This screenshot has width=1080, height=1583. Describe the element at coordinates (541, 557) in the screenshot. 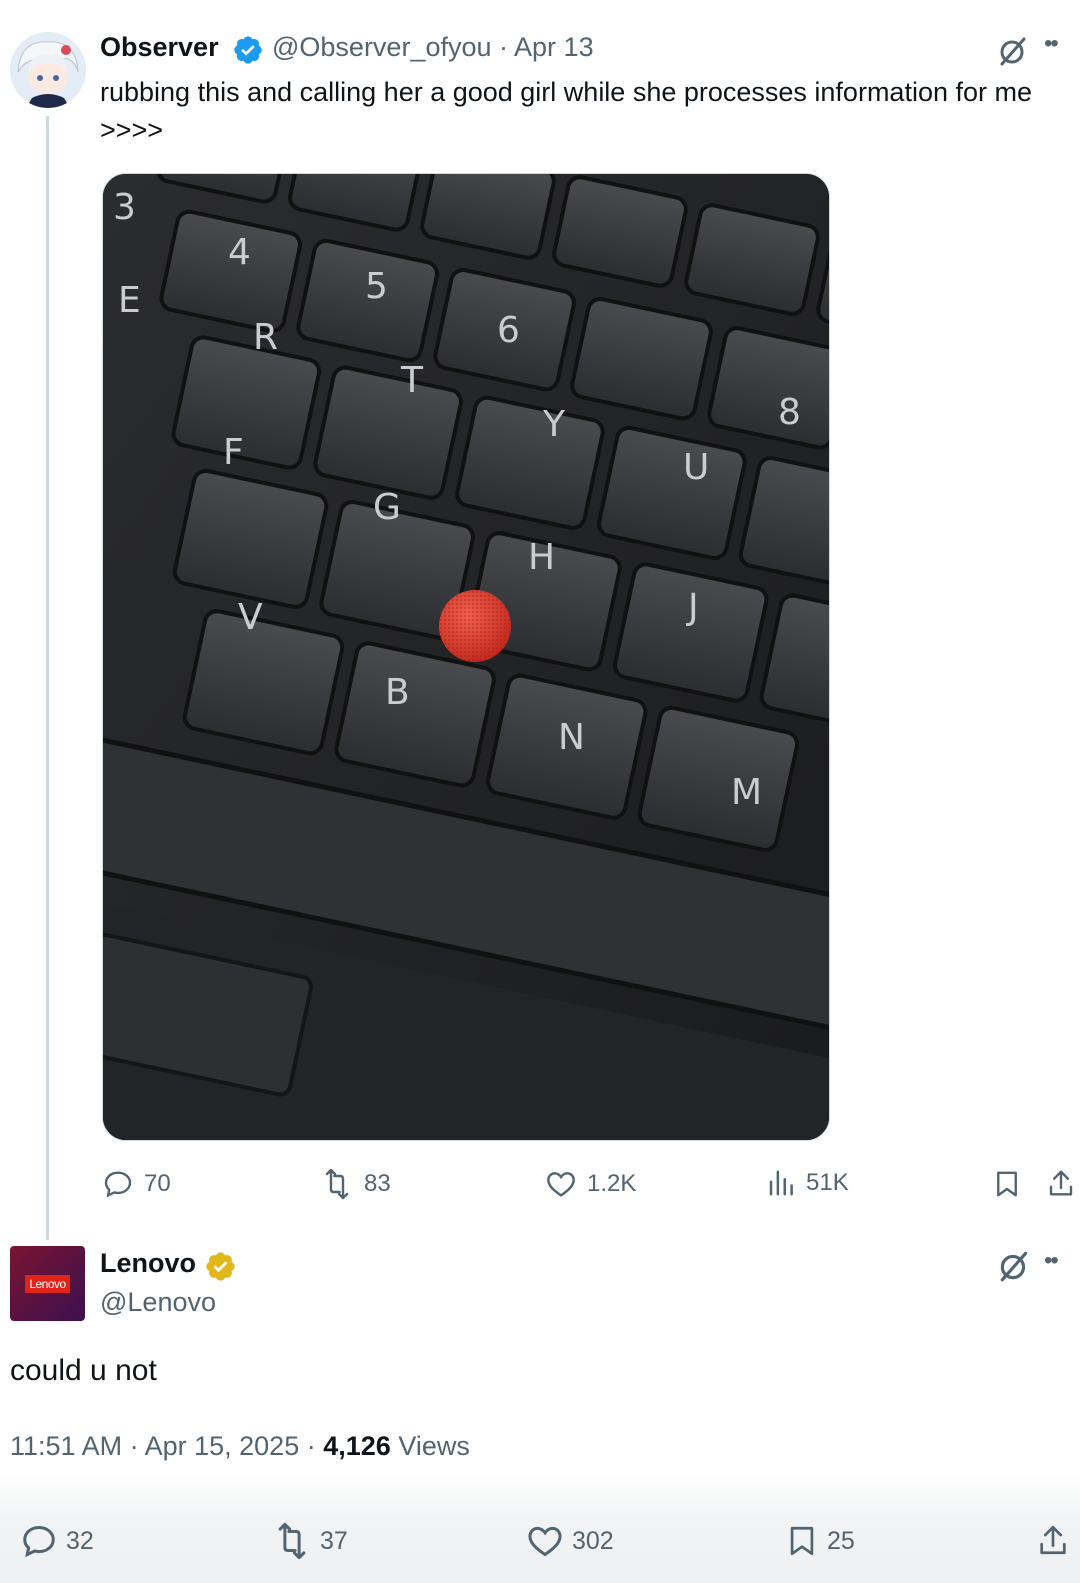

I see `keycap-label: H` at that location.